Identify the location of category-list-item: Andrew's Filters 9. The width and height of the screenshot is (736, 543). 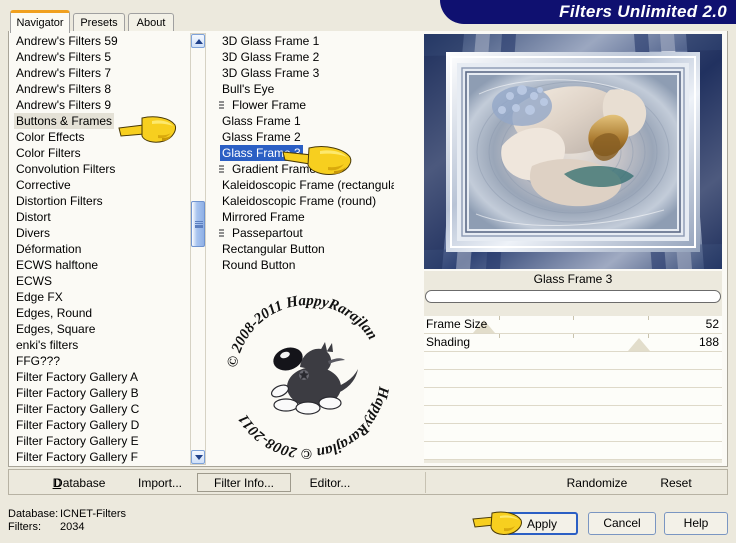
(100, 105).